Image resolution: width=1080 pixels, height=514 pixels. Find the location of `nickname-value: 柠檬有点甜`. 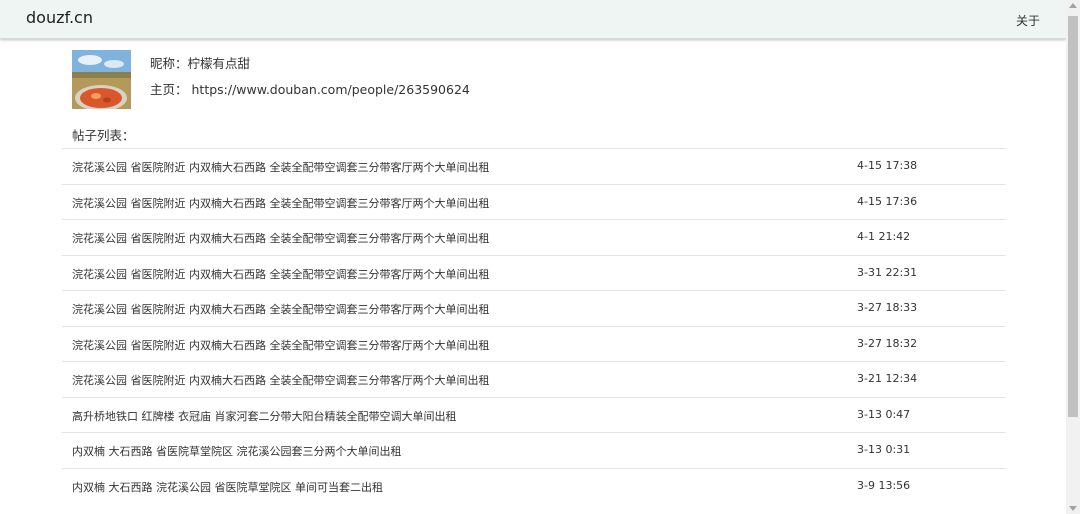

nickname-value: 柠檬有点甜 is located at coordinates (219, 63).